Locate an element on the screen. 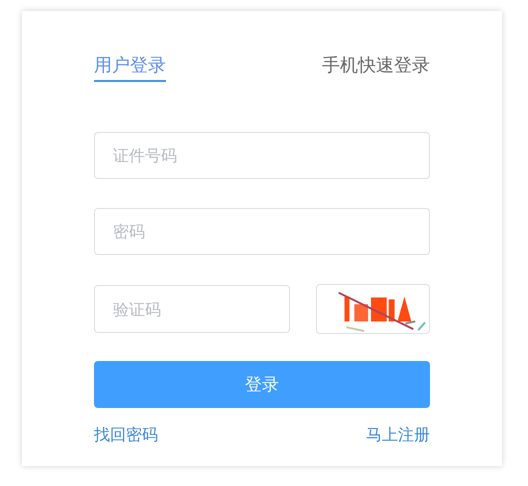 This screenshot has height=486, width=528. link: 找回密码 is located at coordinates (126, 435).